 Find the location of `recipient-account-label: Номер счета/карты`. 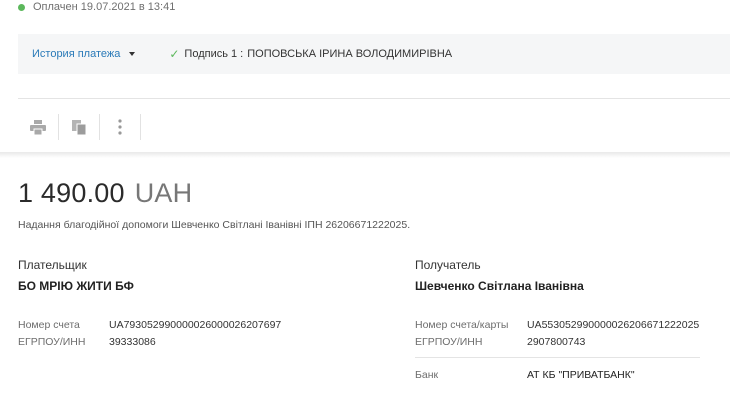

recipient-account-label: Номер счета/карты is located at coordinates (462, 324).